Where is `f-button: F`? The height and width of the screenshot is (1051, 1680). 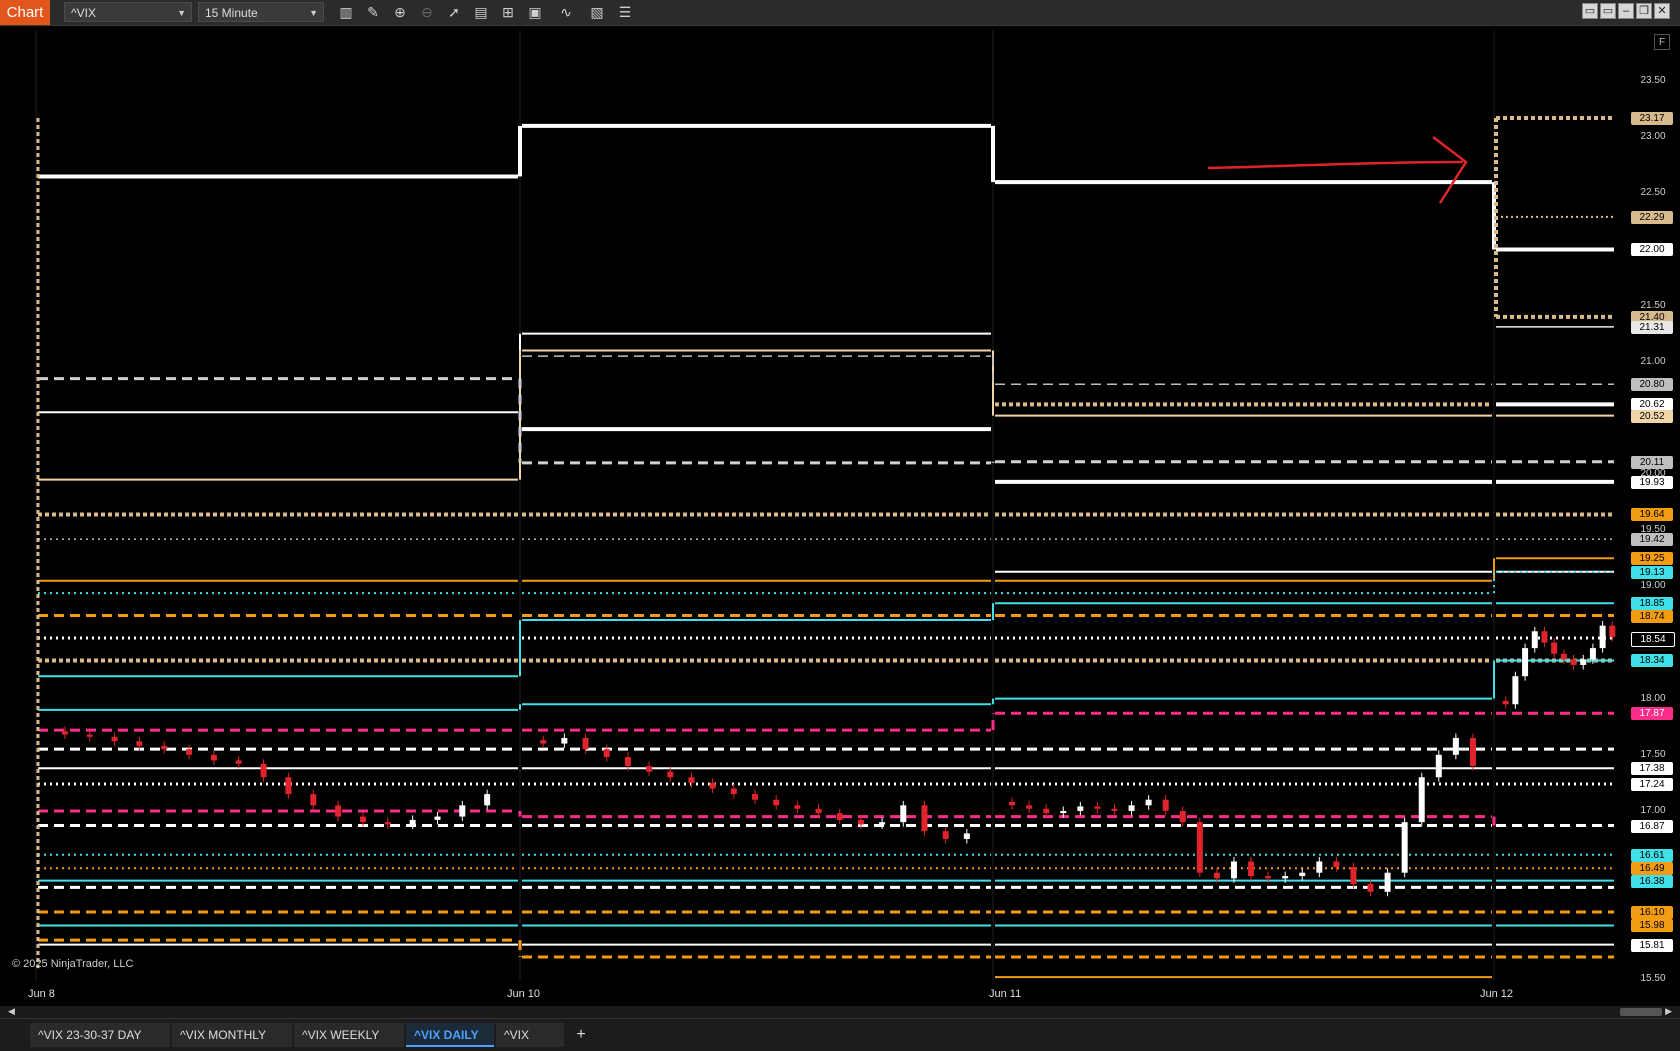
f-button: F is located at coordinates (1662, 42).